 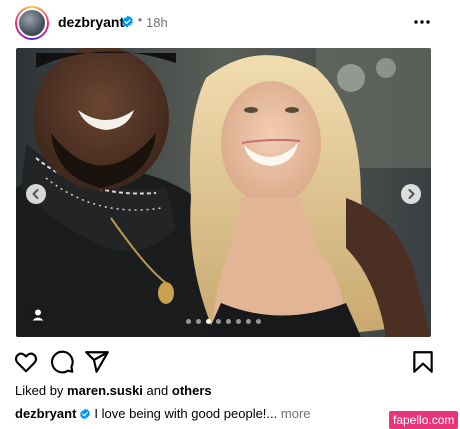 I want to click on more-options-icon, so click(x=422, y=22).